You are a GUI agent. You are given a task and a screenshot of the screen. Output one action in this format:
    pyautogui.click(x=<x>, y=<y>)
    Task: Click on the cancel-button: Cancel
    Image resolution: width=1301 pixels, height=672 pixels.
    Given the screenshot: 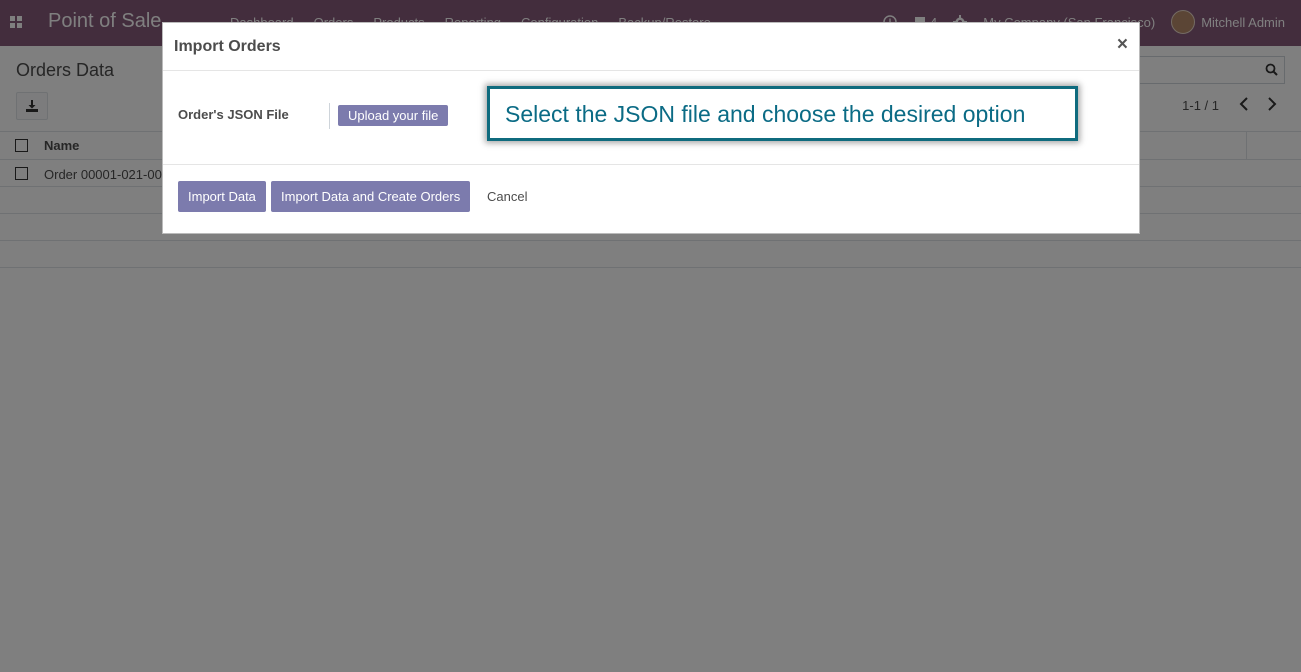 What is the action you would take?
    pyautogui.click(x=507, y=196)
    